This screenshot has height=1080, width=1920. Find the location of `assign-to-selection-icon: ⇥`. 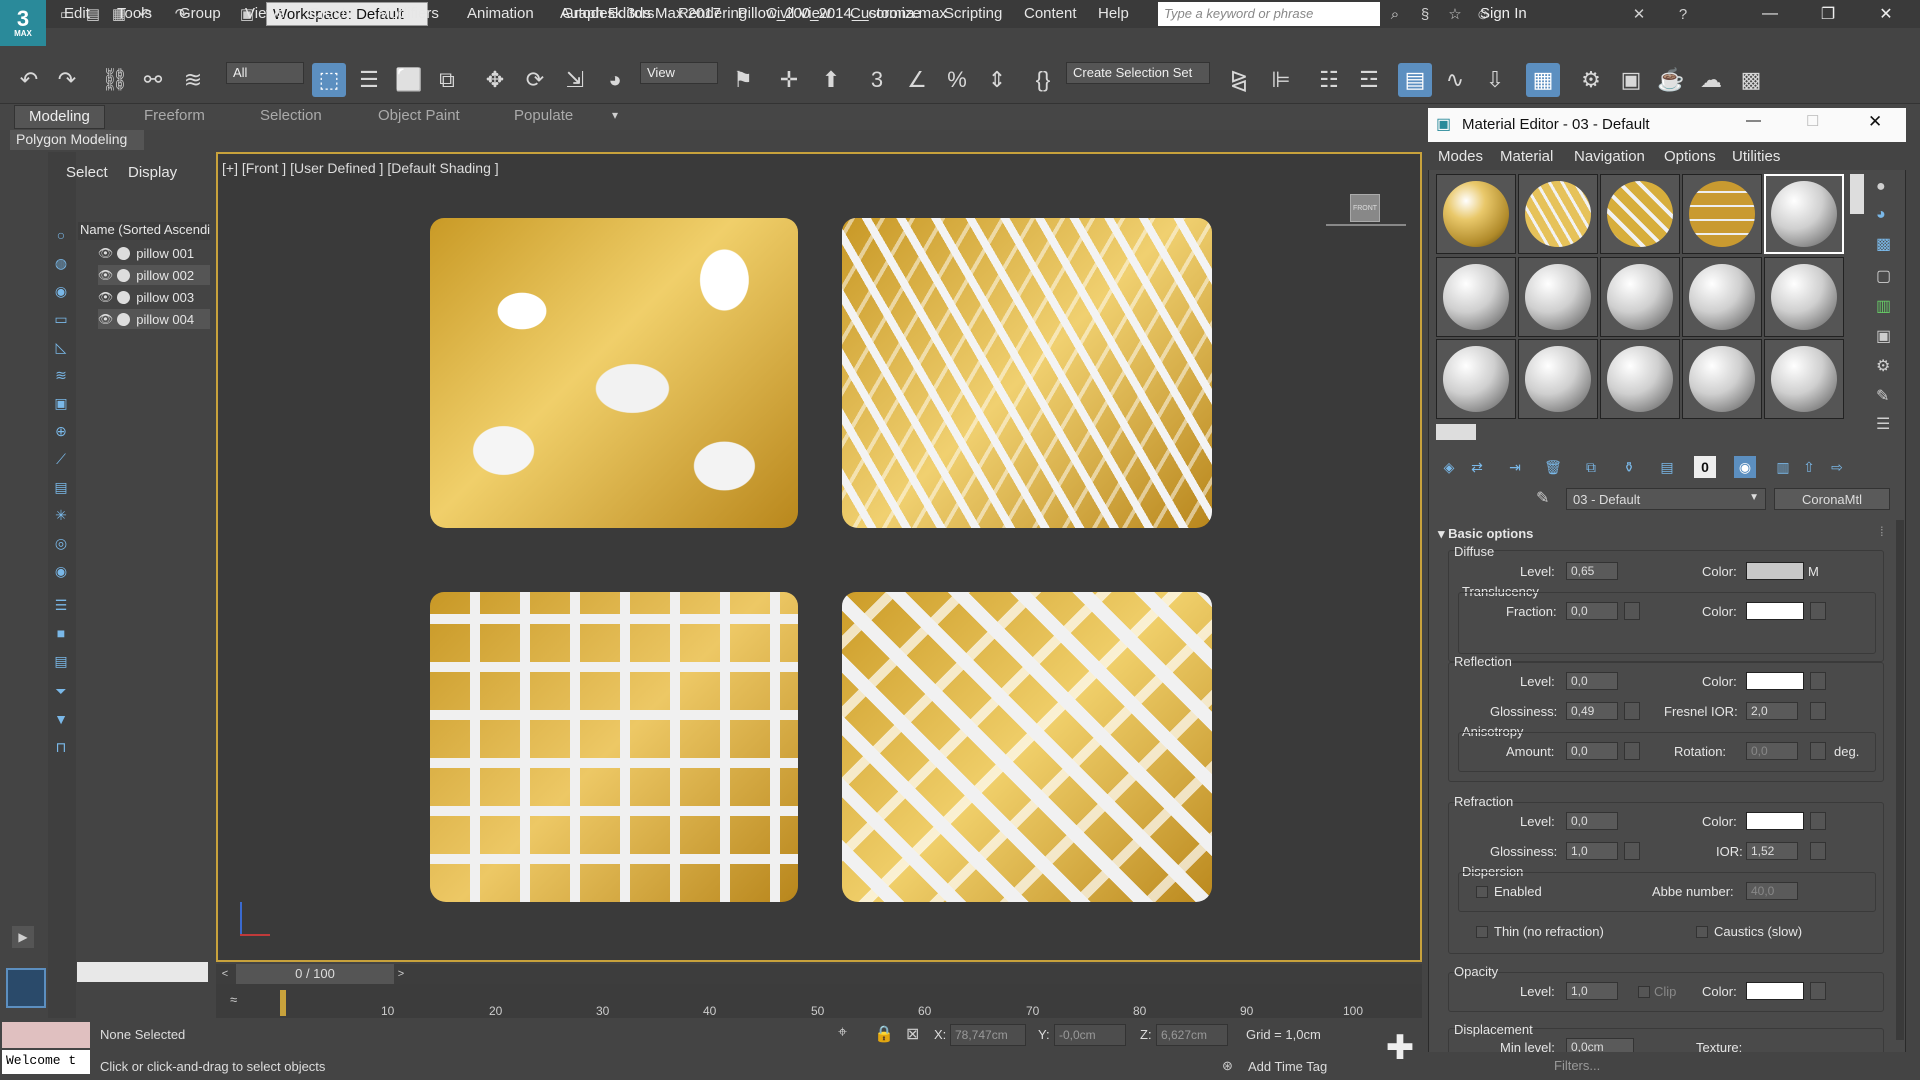

assign-to-selection-icon: ⇥ is located at coordinates (1515, 467).